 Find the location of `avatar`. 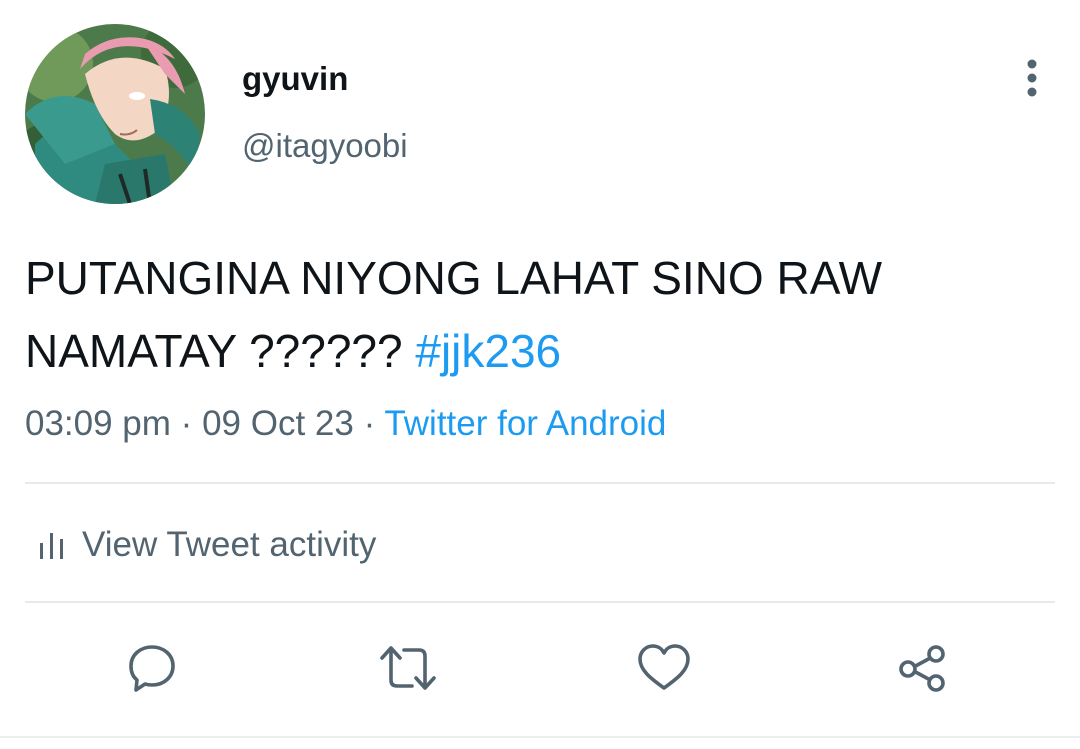

avatar is located at coordinates (115, 114).